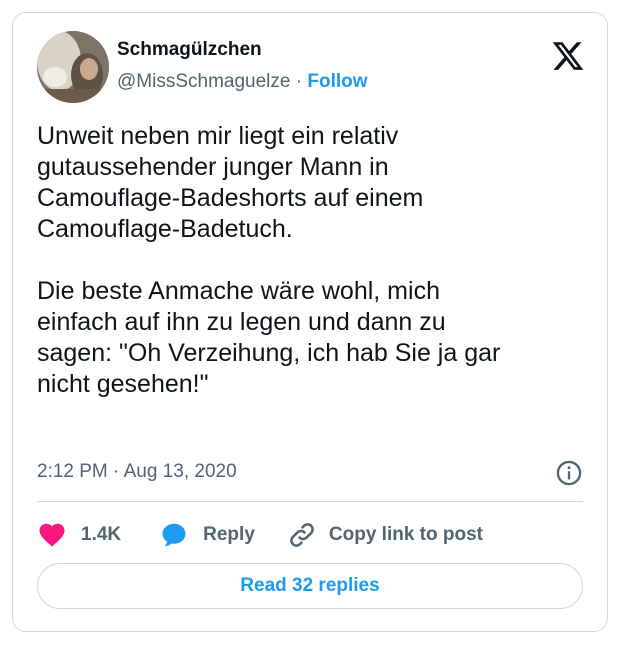 This screenshot has width=620, height=646. Describe the element at coordinates (229, 534) in the screenshot. I see `reply-label: Reply` at that location.